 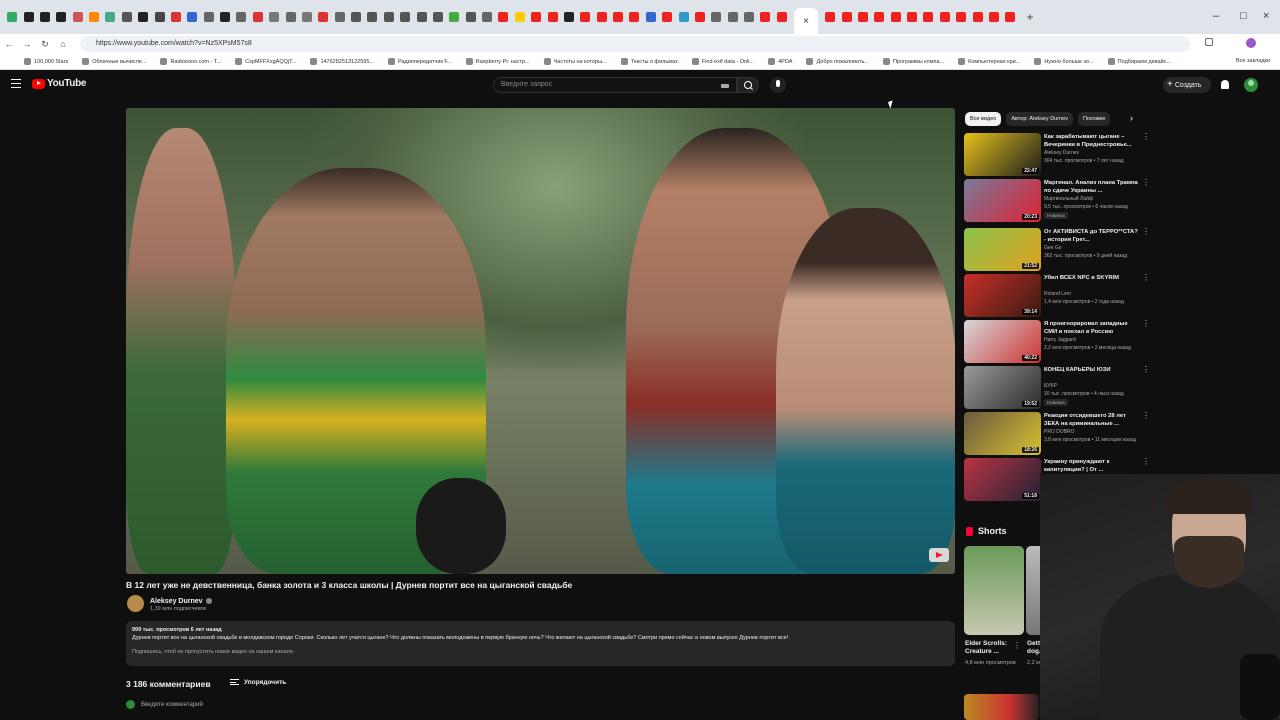 I want to click on extensions-icon, so click(x=1209, y=42).